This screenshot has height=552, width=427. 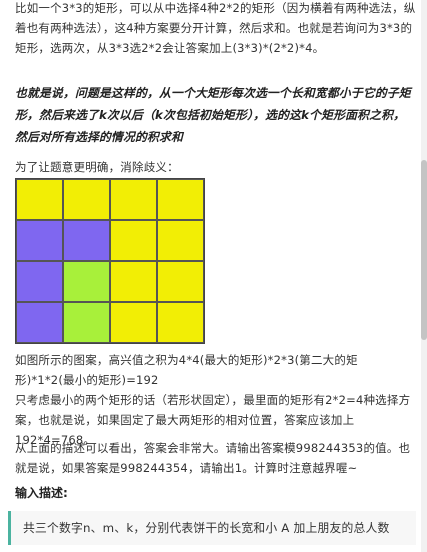 I want to click on vertical-scrollbar, so click(x=424, y=276).